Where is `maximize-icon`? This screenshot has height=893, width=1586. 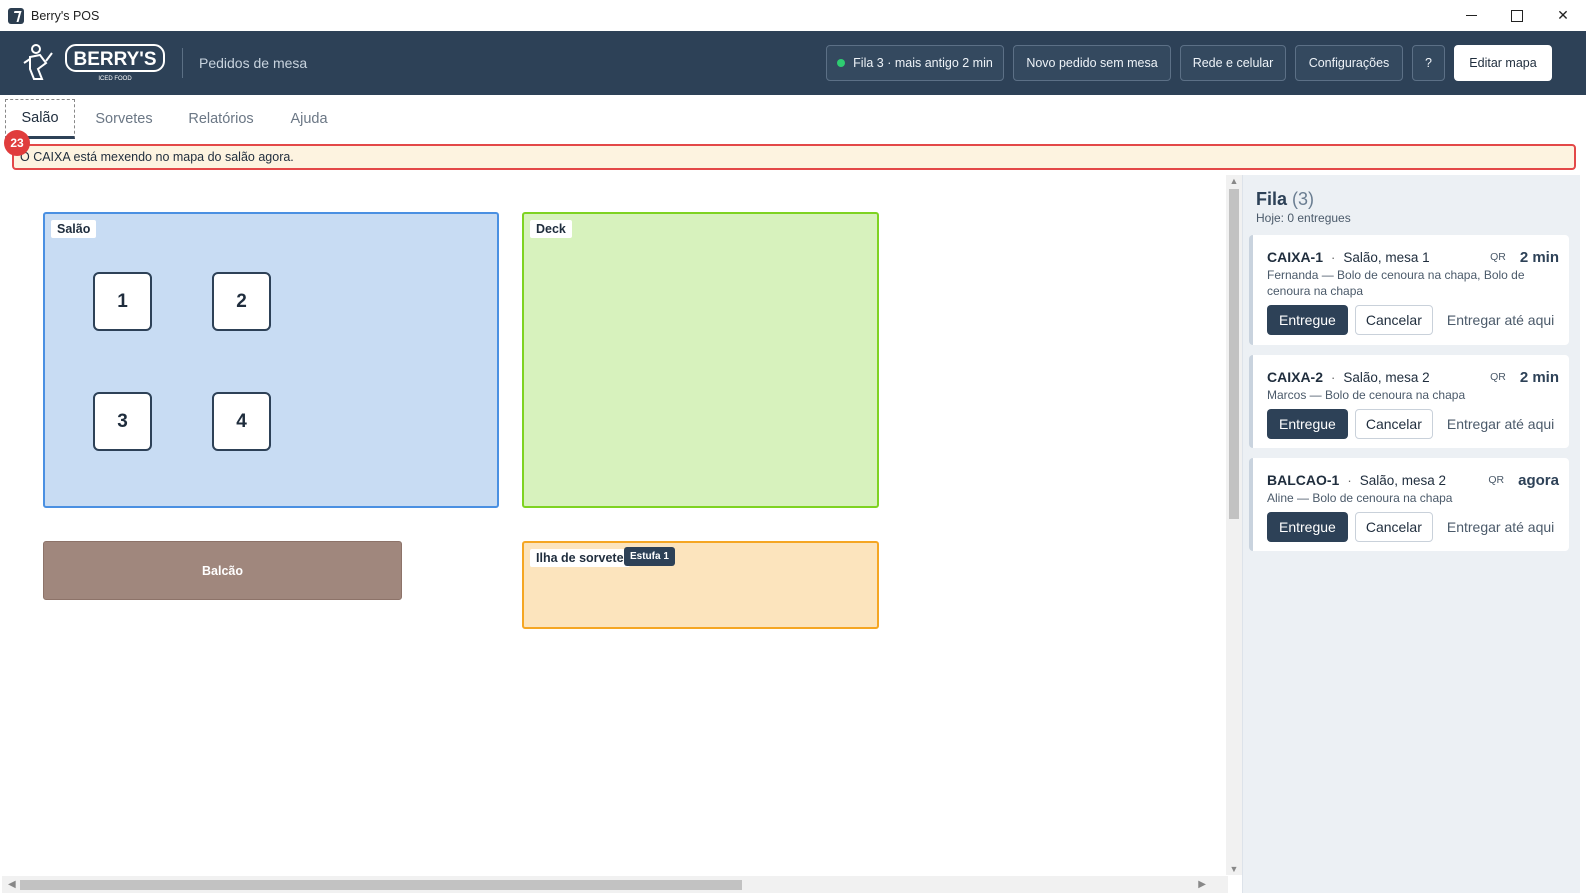
maximize-icon is located at coordinates (1517, 15).